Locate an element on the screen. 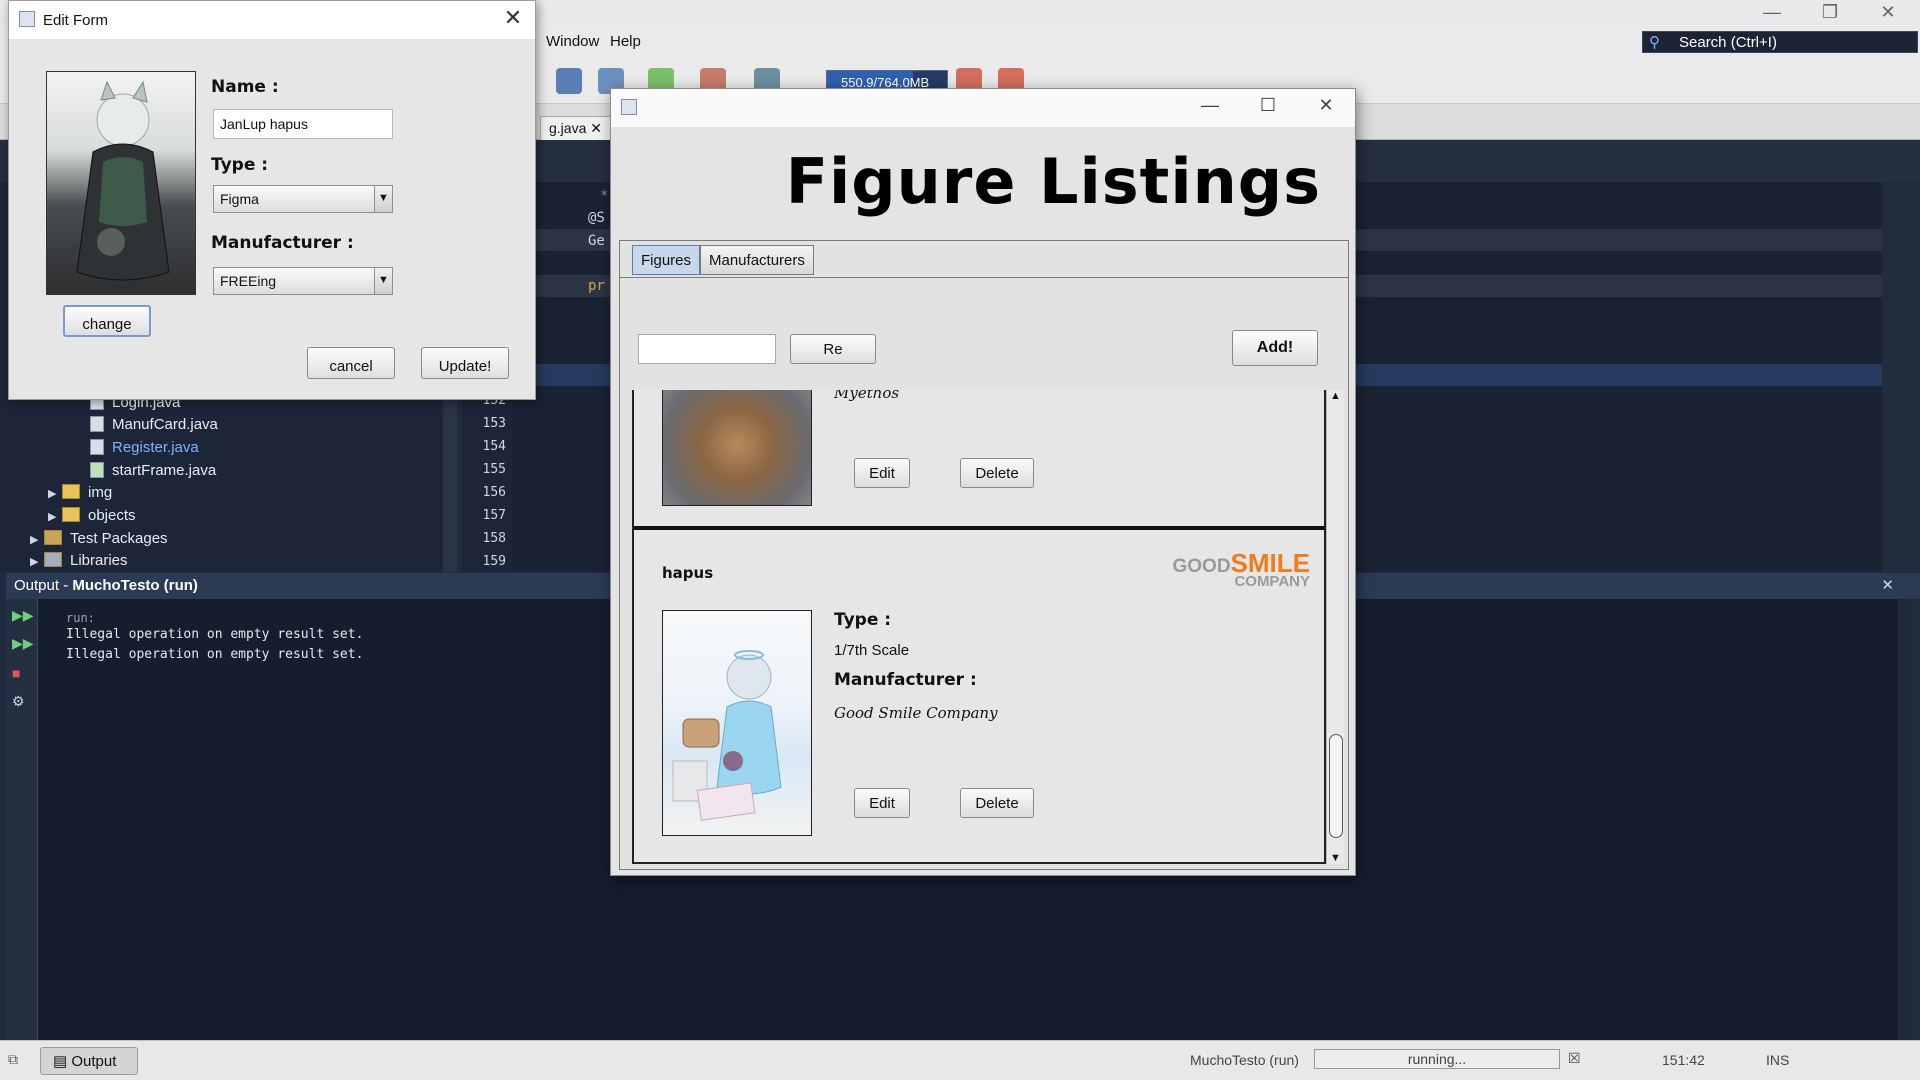  maximize-icon: ☐ is located at coordinates (1268, 108).